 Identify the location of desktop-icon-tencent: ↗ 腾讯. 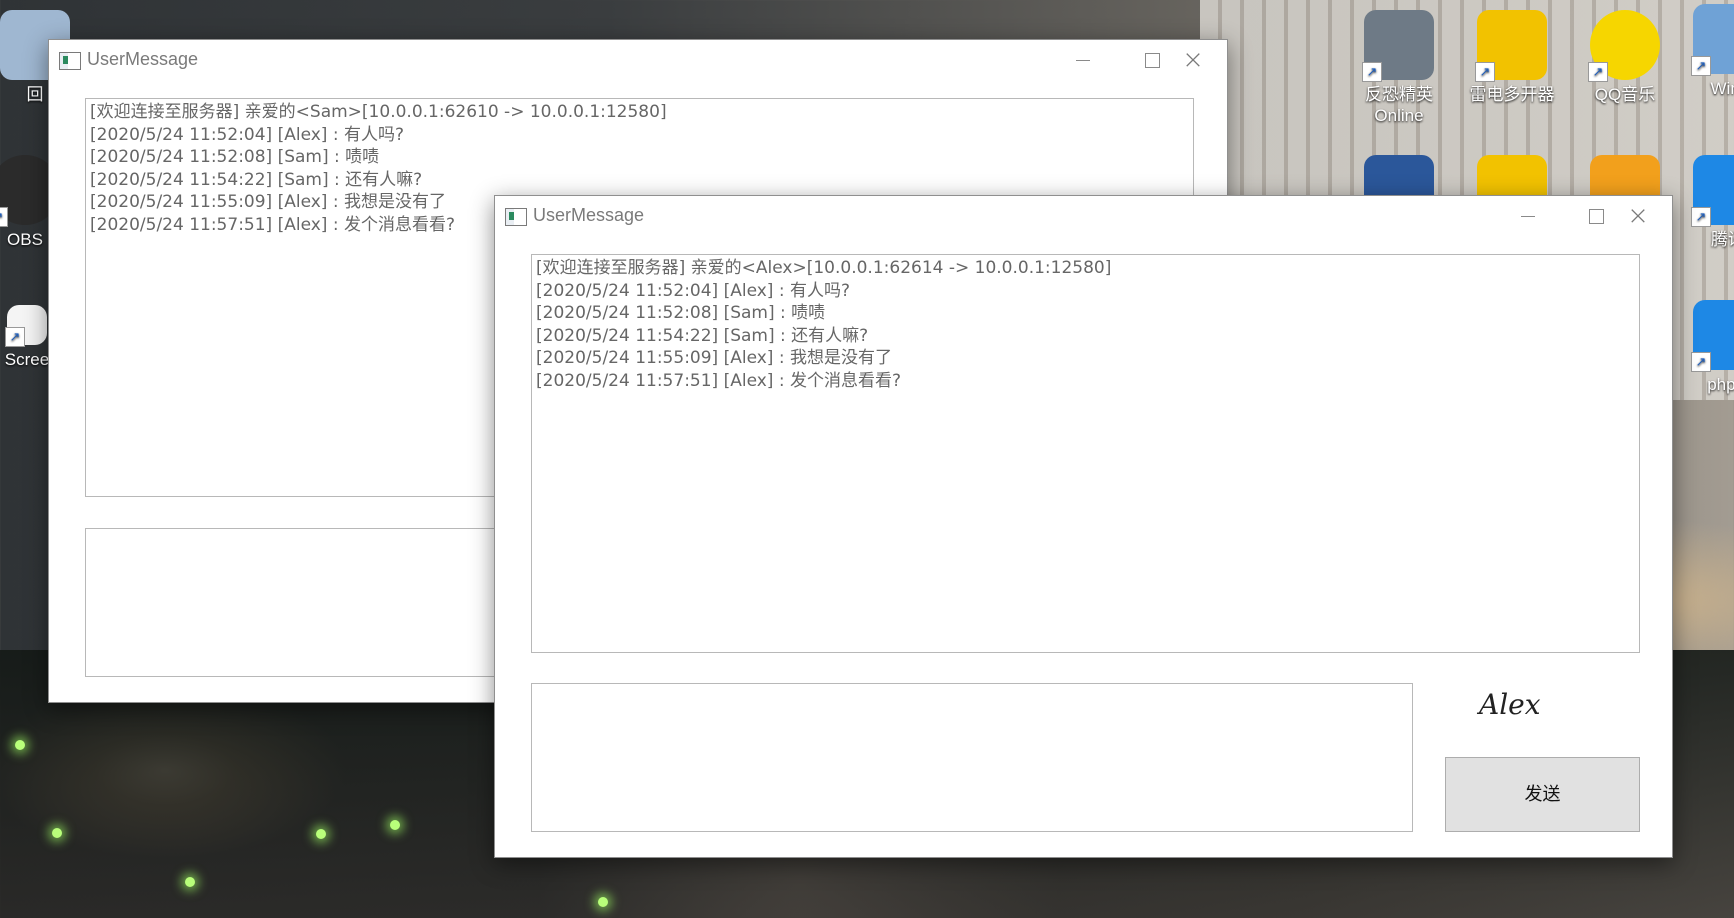
(1708, 202).